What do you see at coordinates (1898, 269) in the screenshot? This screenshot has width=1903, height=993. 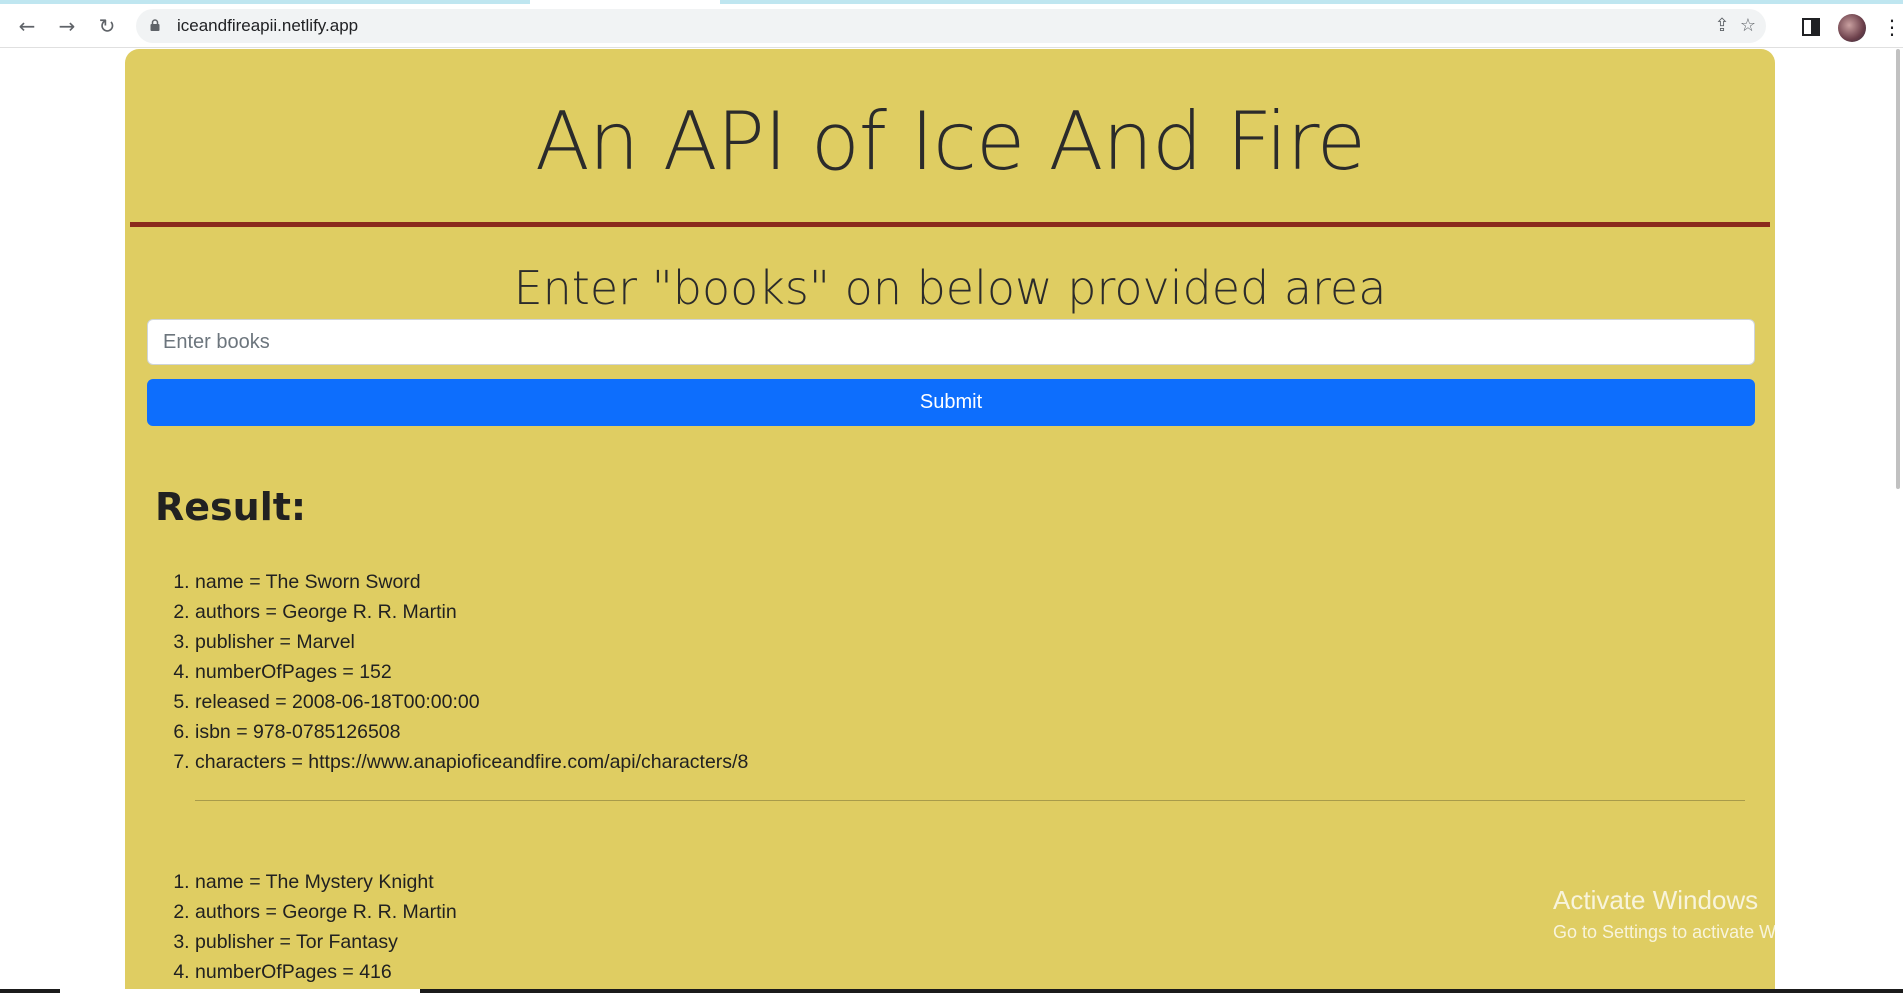 I see `page-scrollbar` at bounding box center [1898, 269].